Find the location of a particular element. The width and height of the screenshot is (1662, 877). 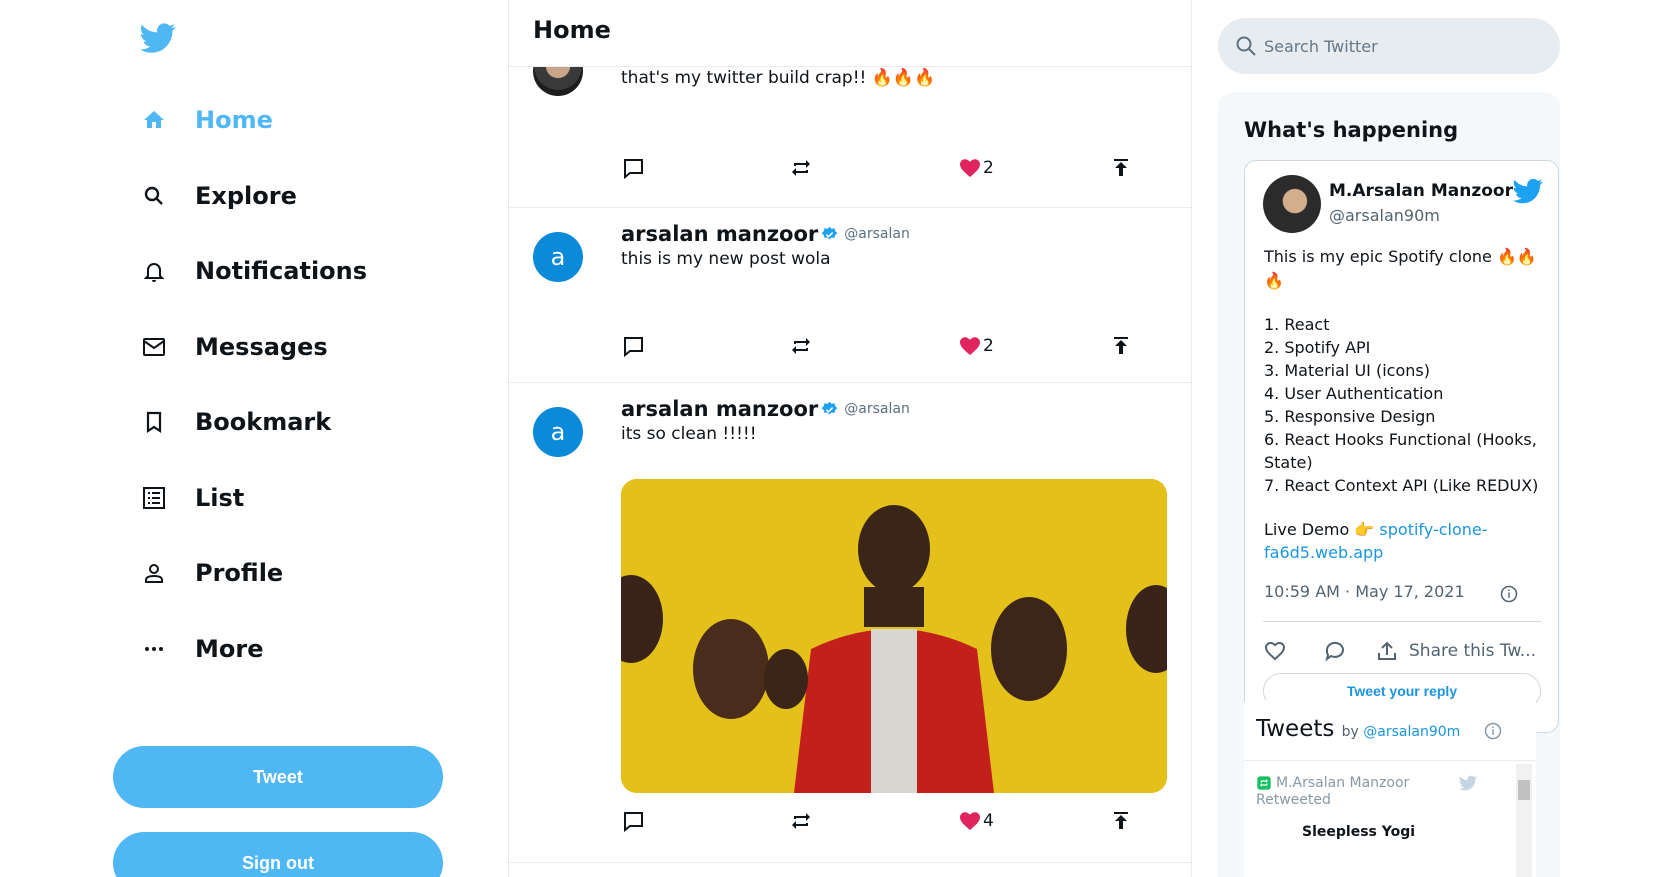

feed-header: Home is located at coordinates (850, 33).